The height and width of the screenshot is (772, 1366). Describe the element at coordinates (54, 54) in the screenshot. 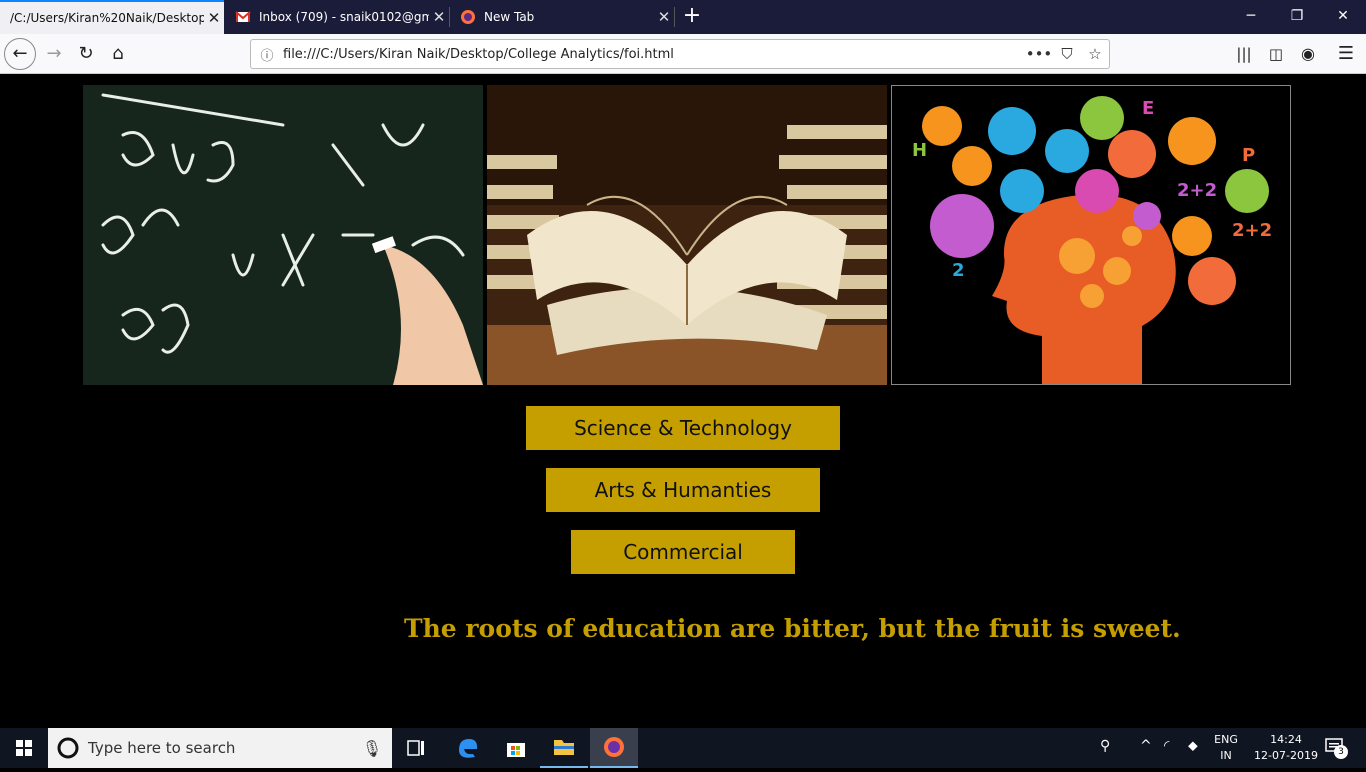

I see `forward-arrow-icon: →` at that location.